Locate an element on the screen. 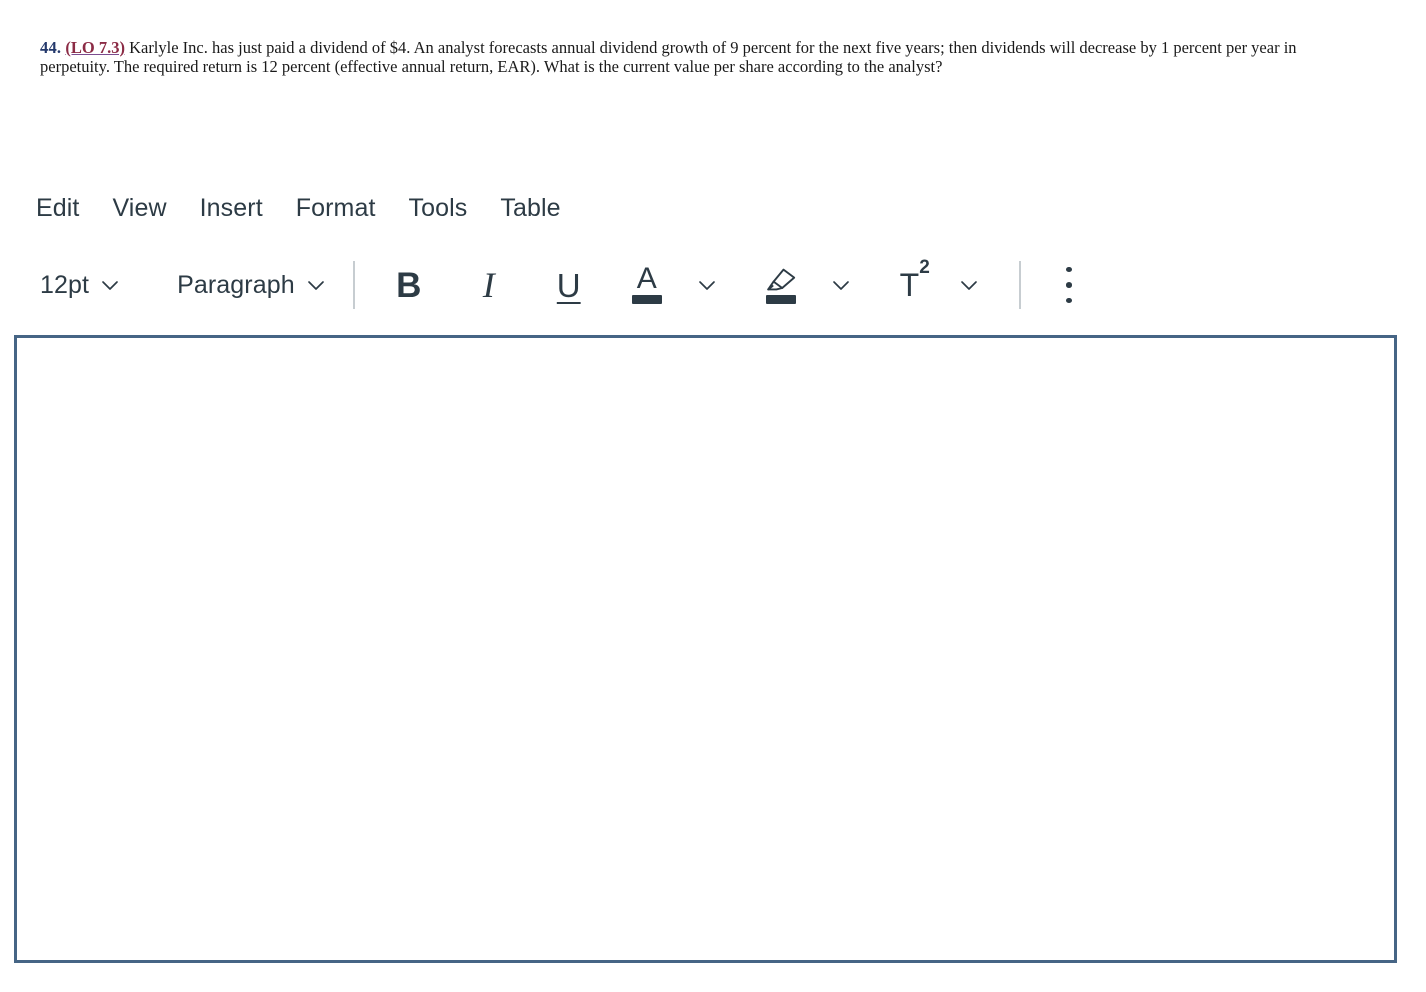 This screenshot has width=1426, height=992. highlight-color-dropdown is located at coordinates (841, 285).